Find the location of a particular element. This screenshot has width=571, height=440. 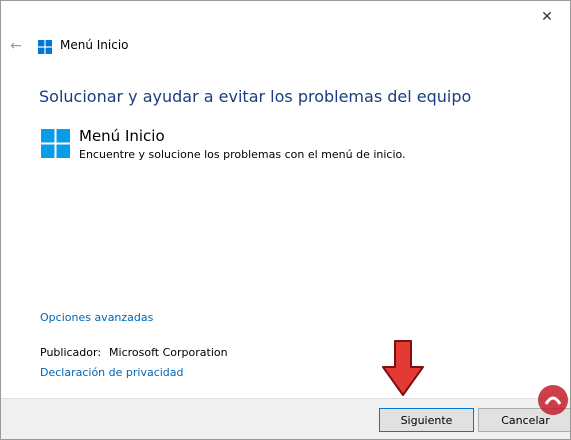

back-button: ← is located at coordinates (16, 46).